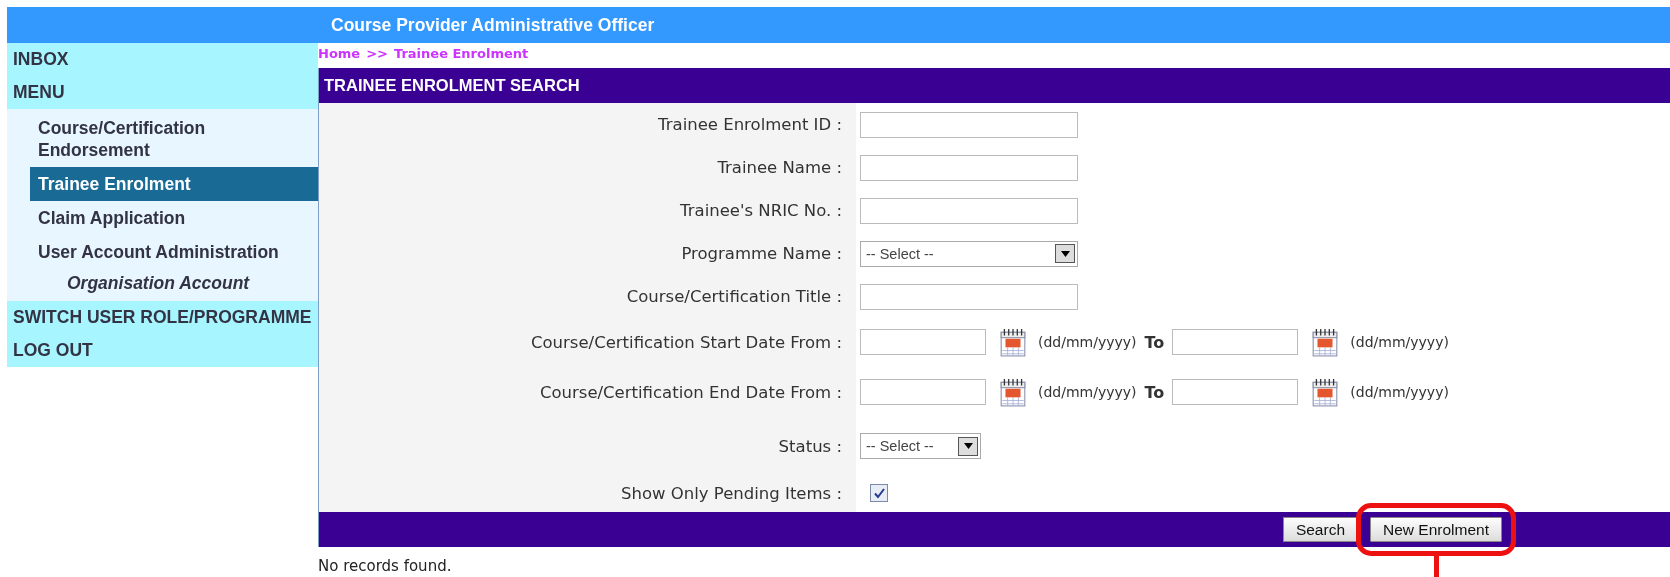 This screenshot has width=1670, height=577. I want to click on header-title: Course Provider Administrative Officer, so click(493, 25).